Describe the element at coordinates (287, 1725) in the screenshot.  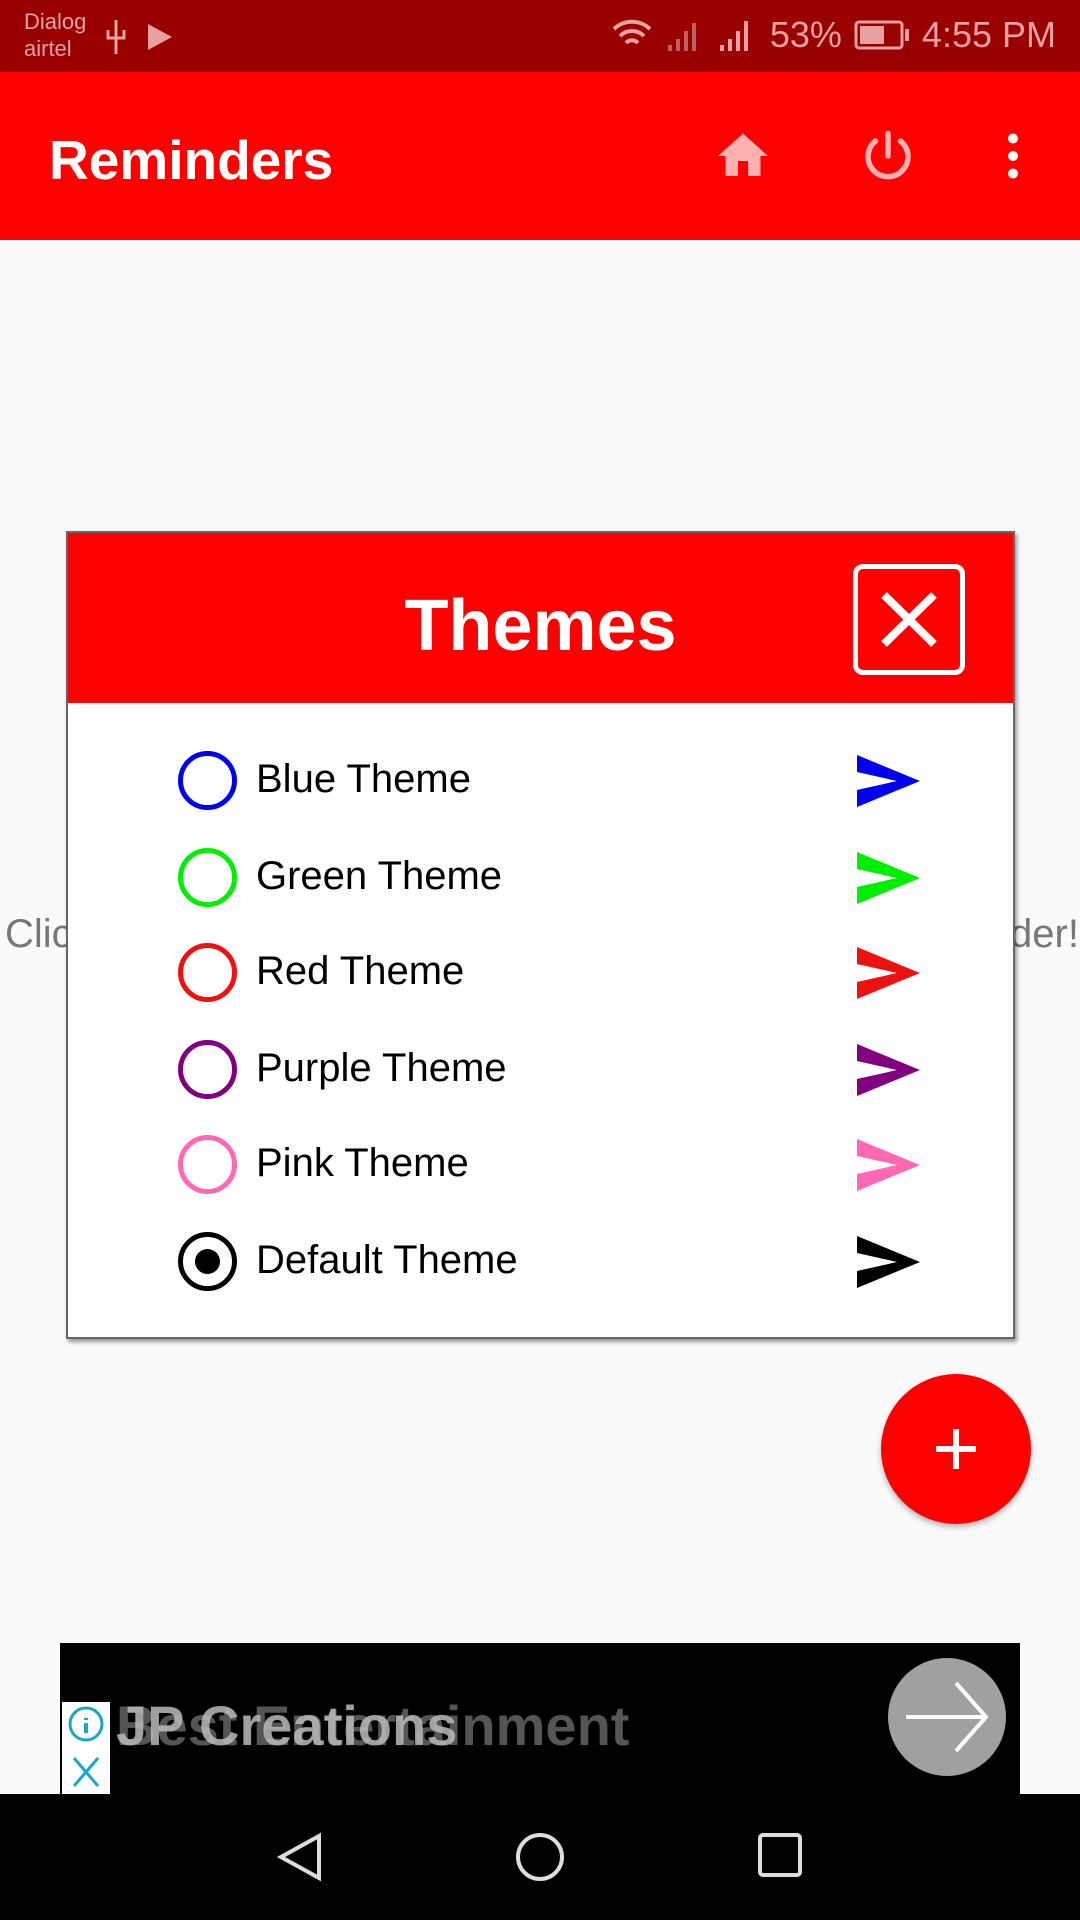
I see `ad-advertiser: JP Creations` at that location.